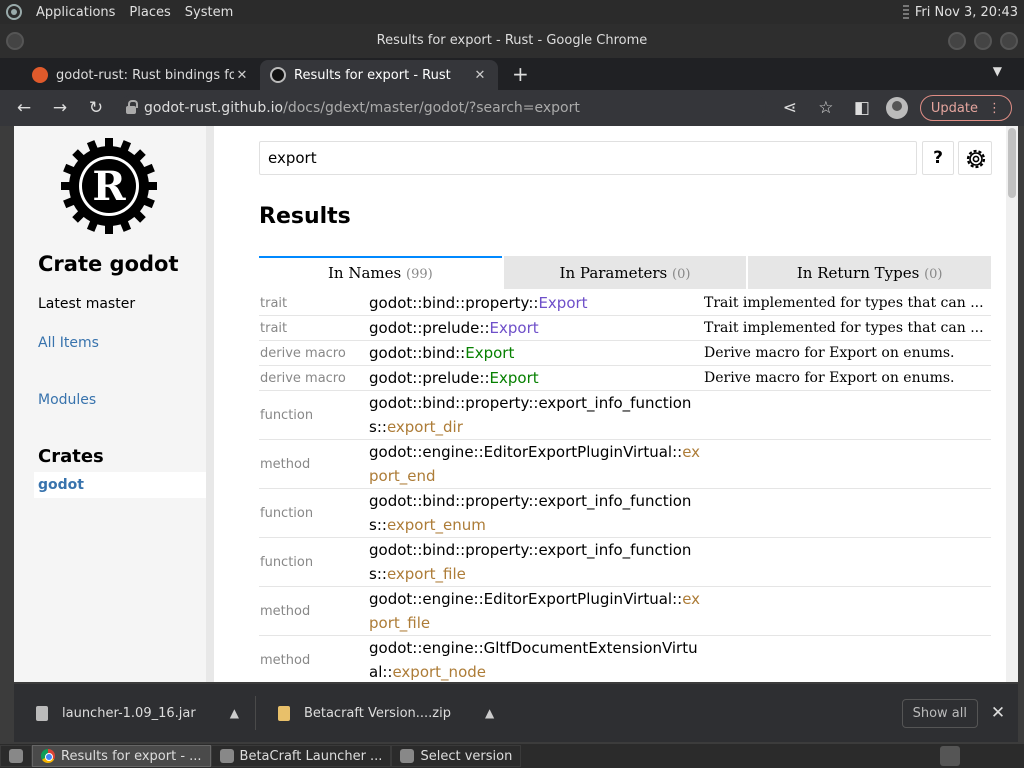 Image resolution: width=1024 pixels, height=768 pixels. What do you see at coordinates (588, 158) in the screenshot?
I see `search-input: export` at bounding box center [588, 158].